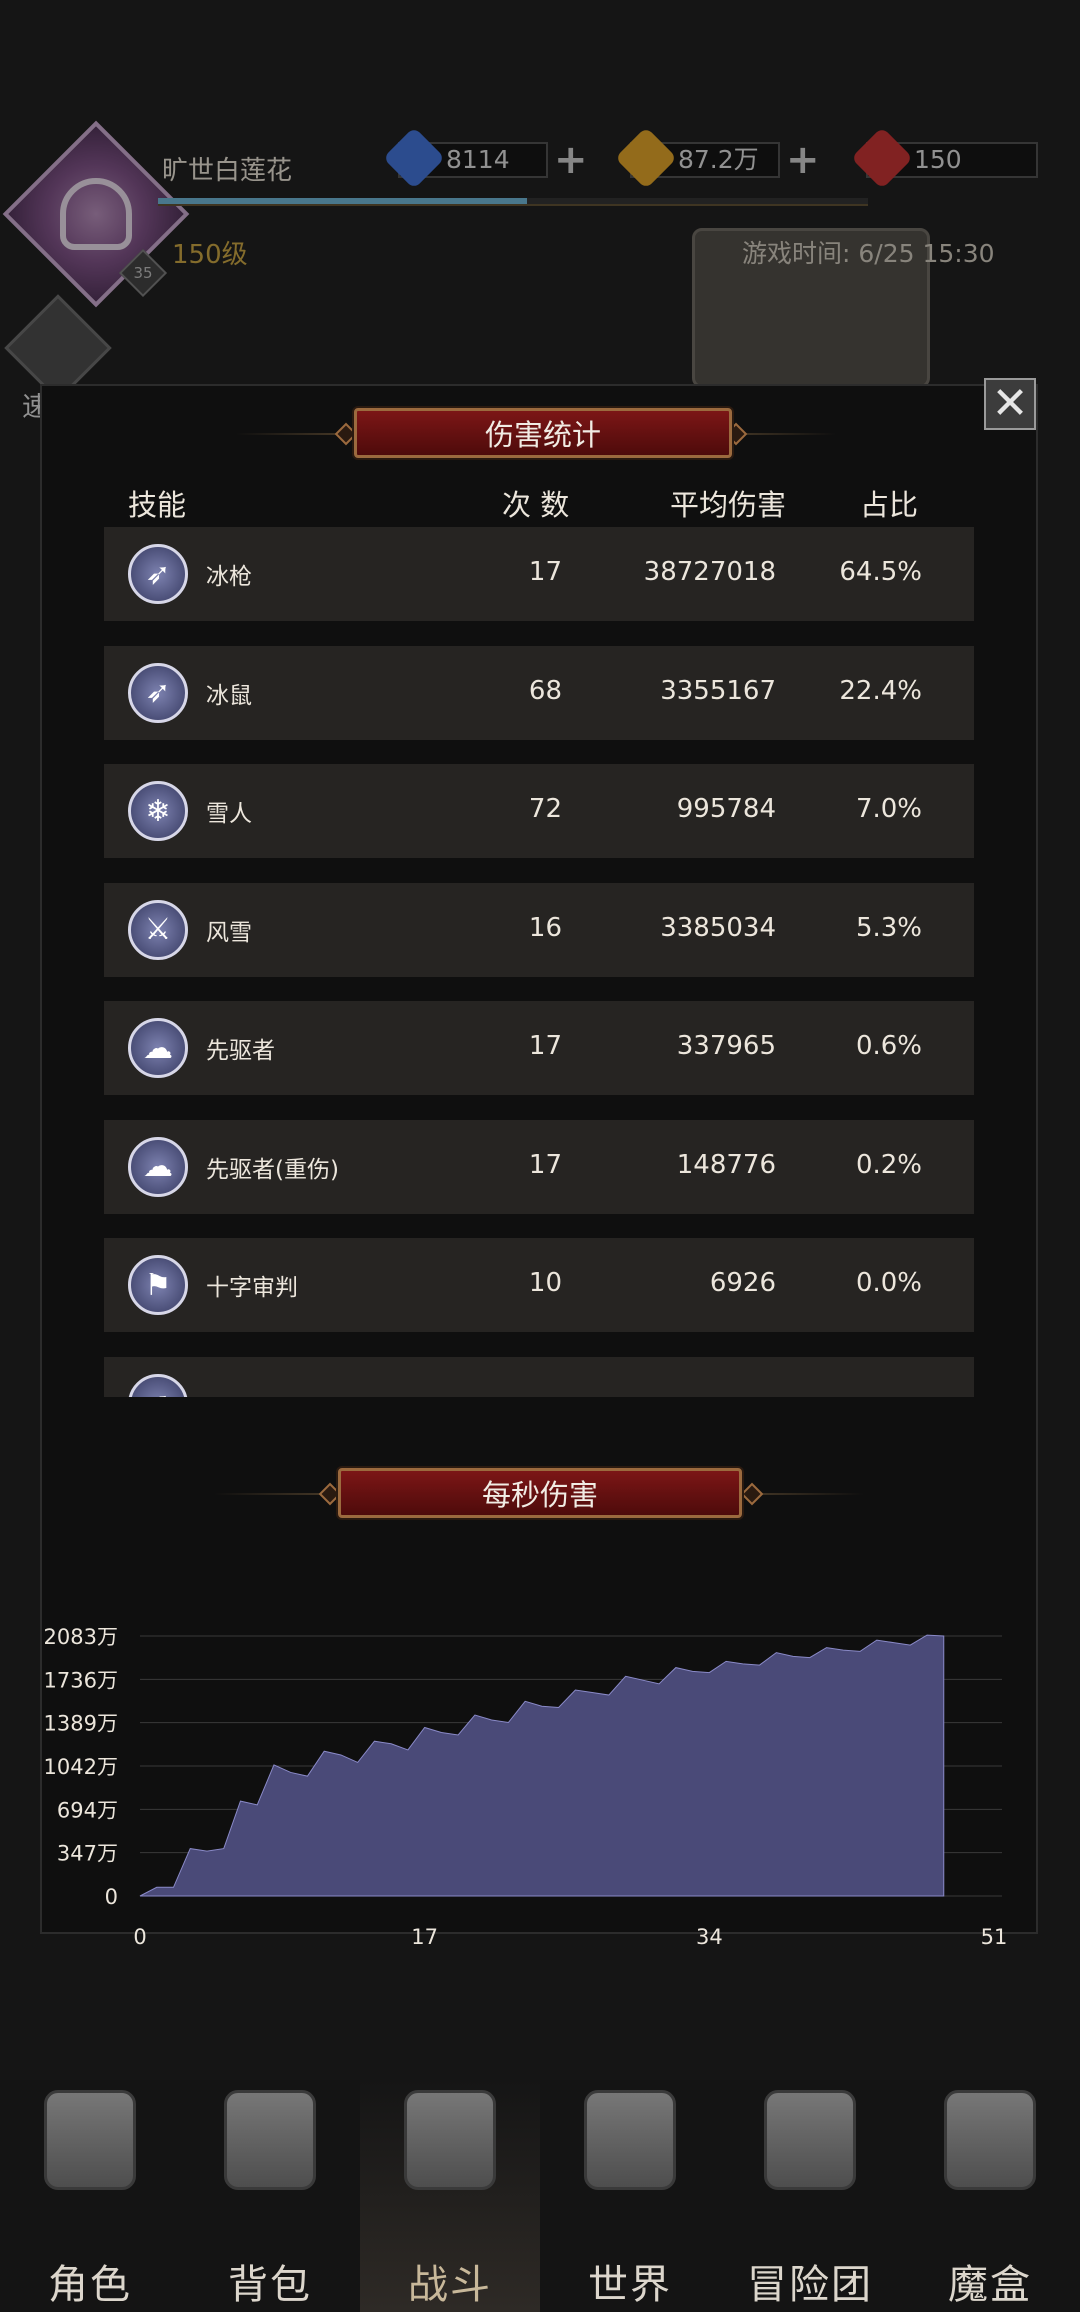  I want to click on nav-item-helmet: 角色, so click(90, 2196).